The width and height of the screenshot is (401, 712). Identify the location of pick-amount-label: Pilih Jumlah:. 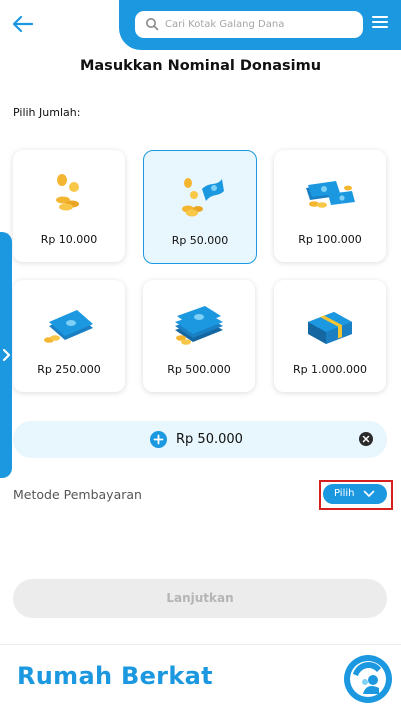
(47, 112).